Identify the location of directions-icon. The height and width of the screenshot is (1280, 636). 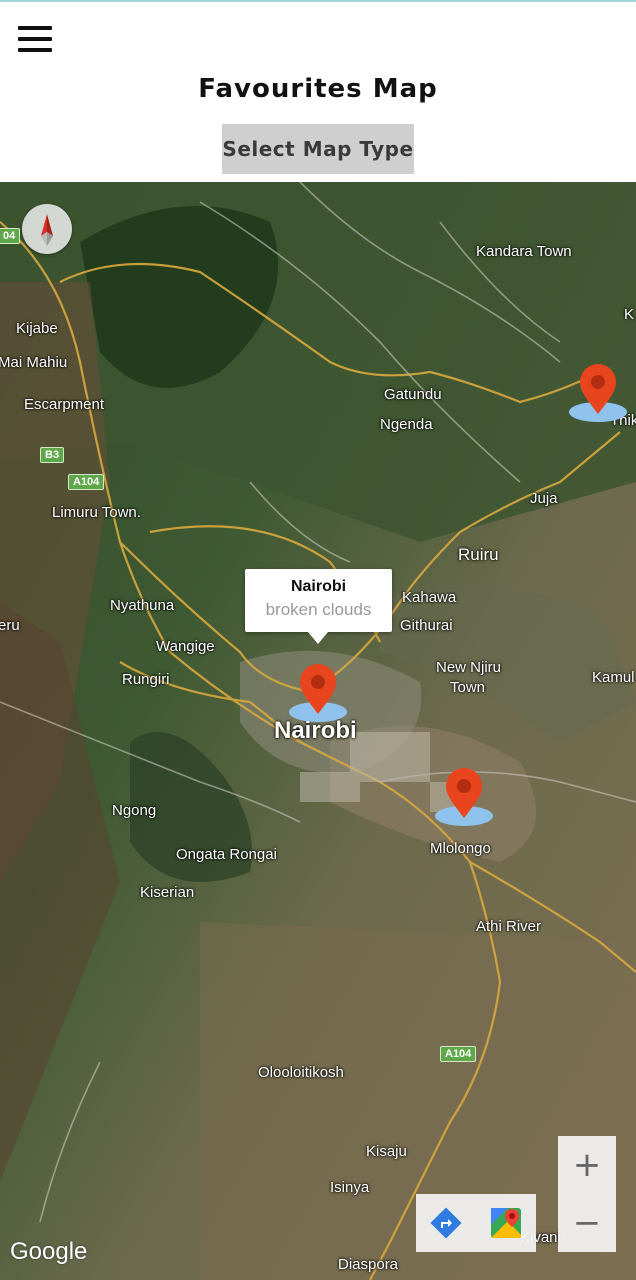
(446, 1223).